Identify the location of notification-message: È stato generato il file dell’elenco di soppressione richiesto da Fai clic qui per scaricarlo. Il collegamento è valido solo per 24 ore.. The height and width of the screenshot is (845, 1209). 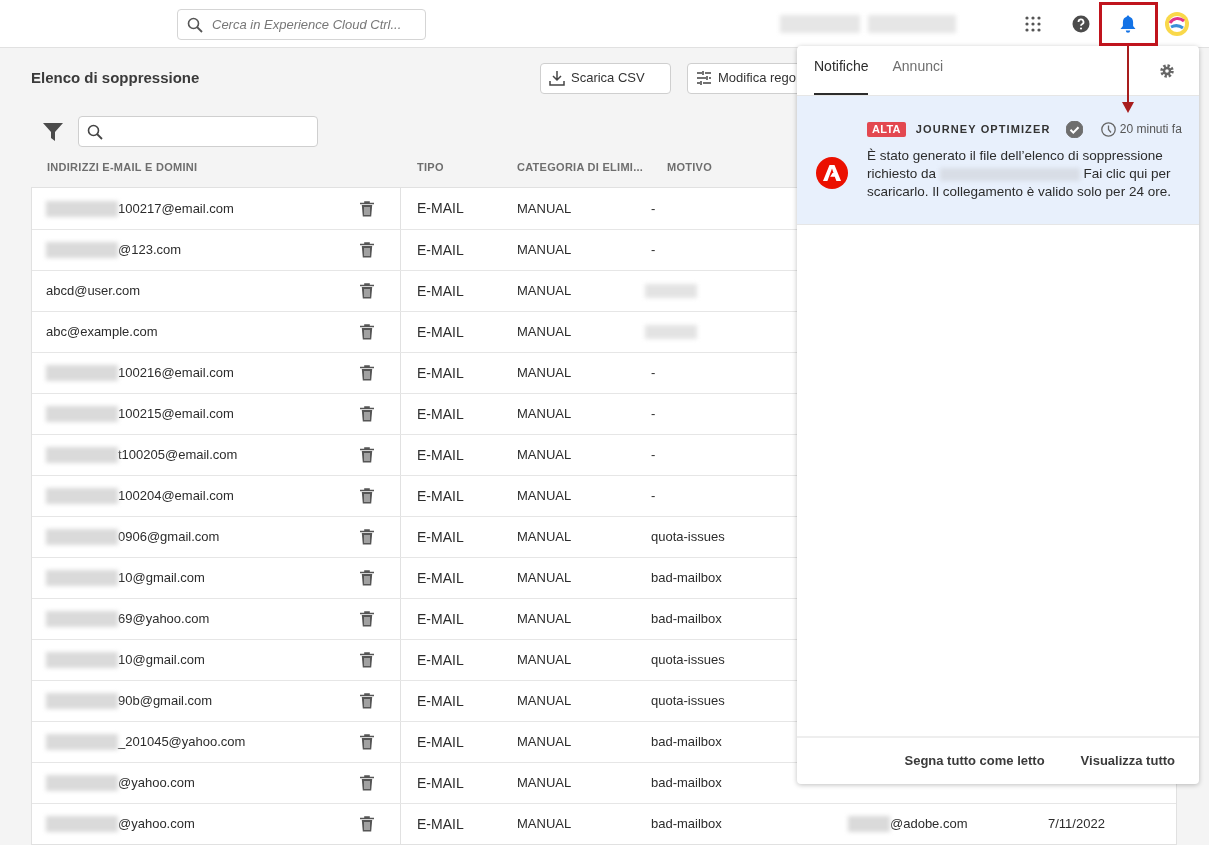
(1019, 174).